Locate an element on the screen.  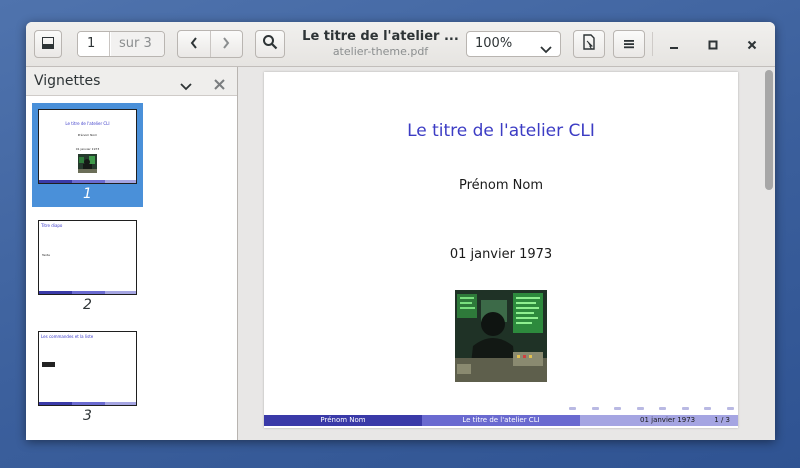
zoom-value: 100% is located at coordinates (494, 43).